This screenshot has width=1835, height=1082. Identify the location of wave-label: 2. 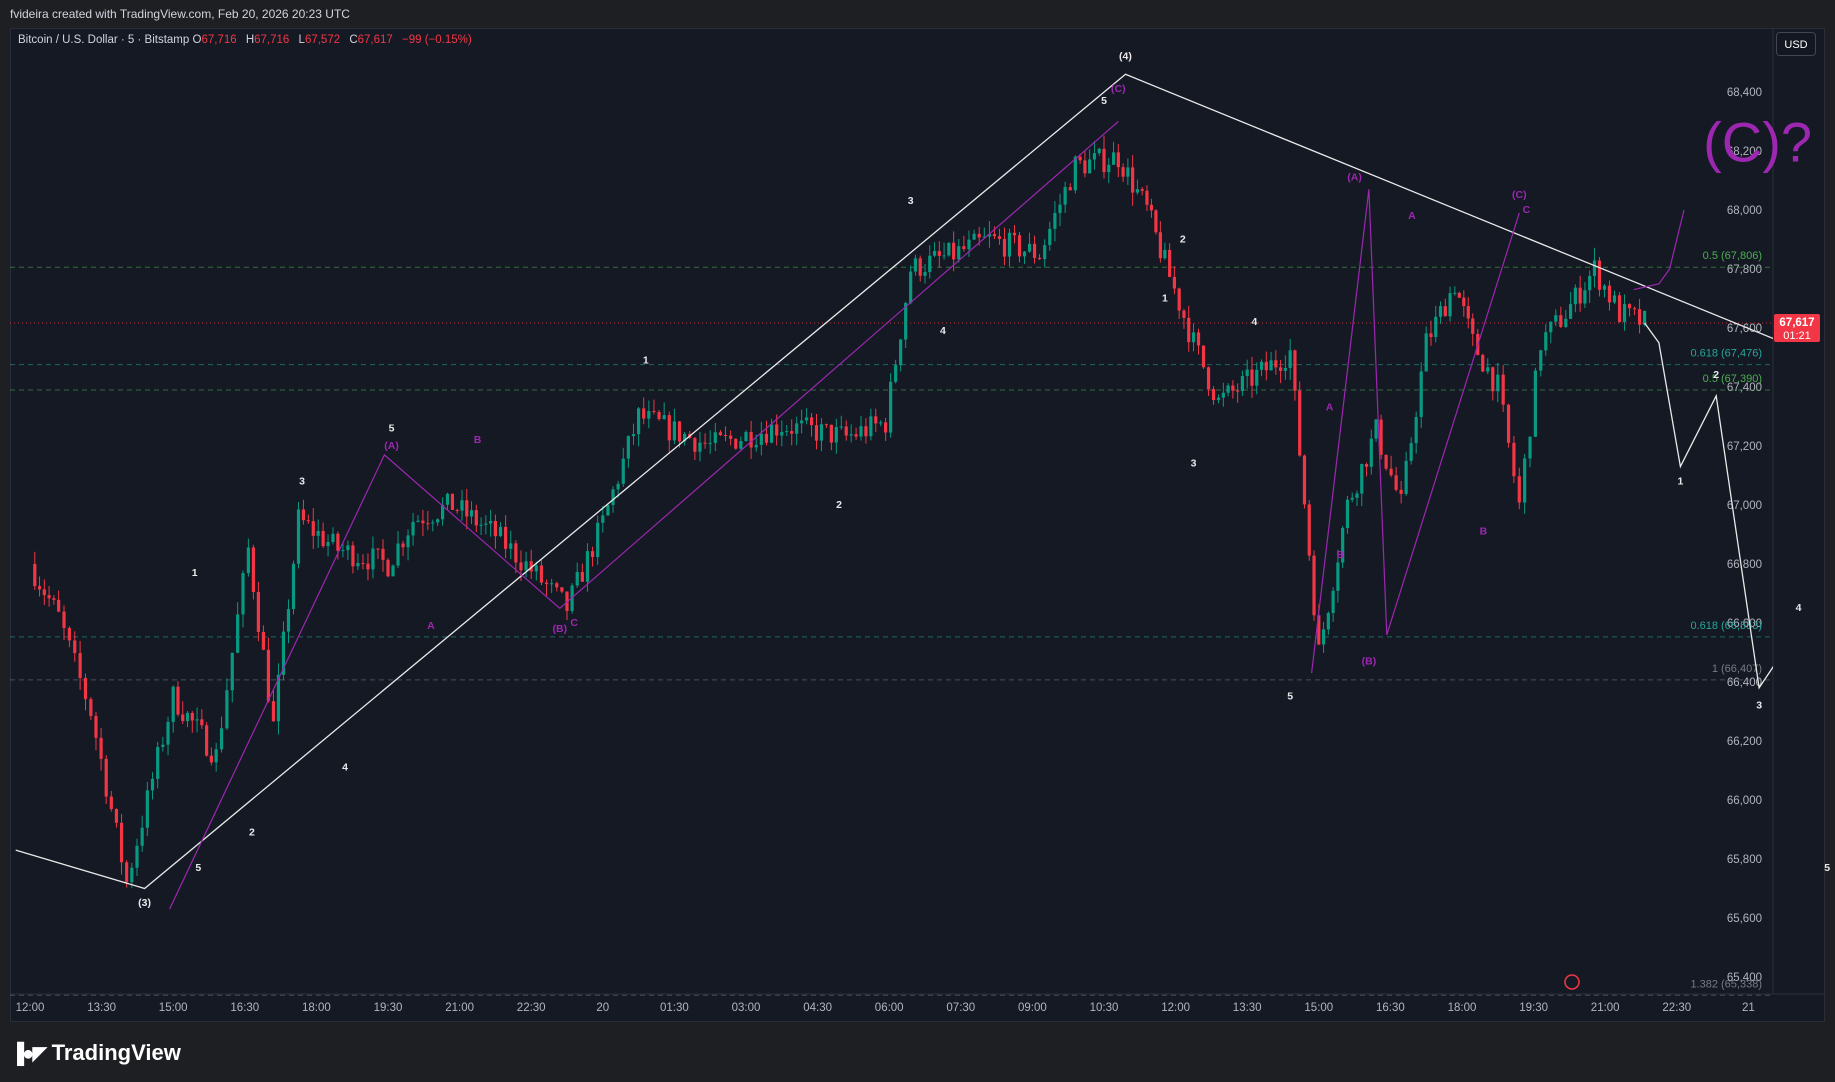
(252, 832).